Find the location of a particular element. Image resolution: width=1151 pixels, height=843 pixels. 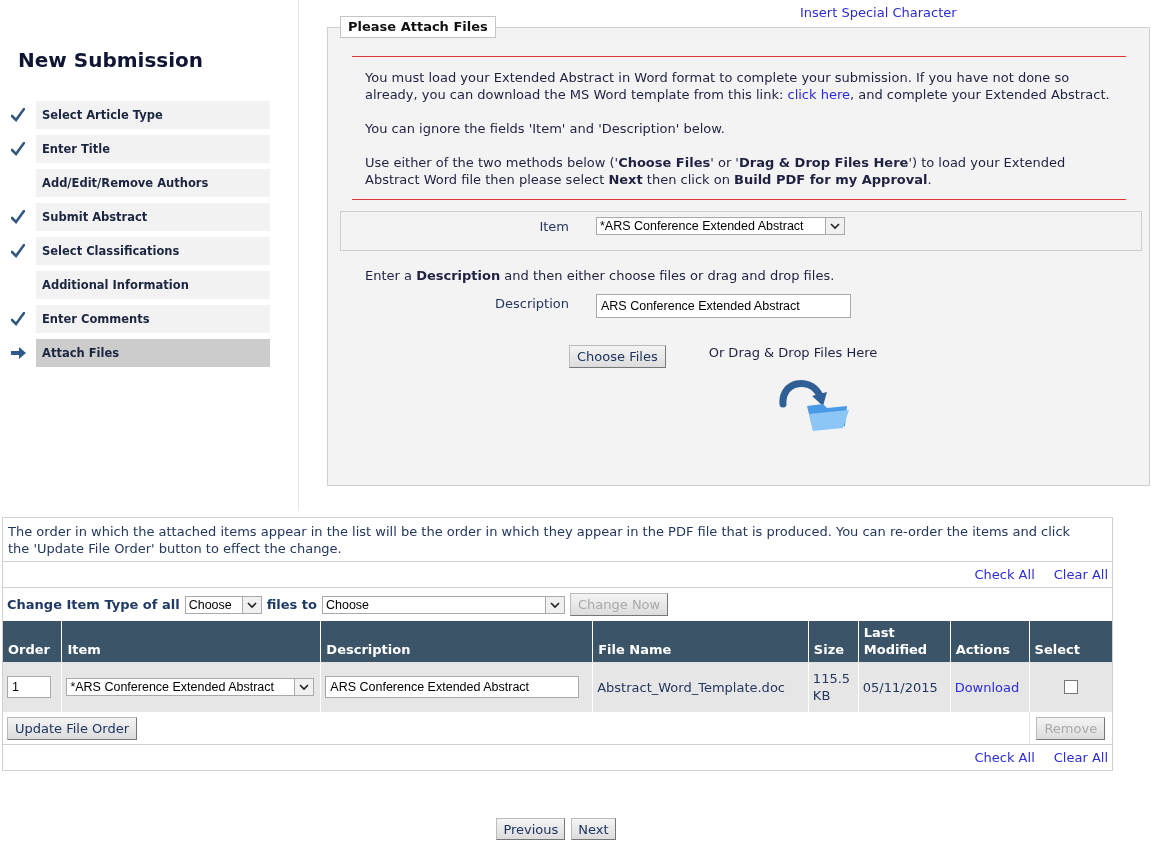

step-item: Attach Files is located at coordinates (153, 353).